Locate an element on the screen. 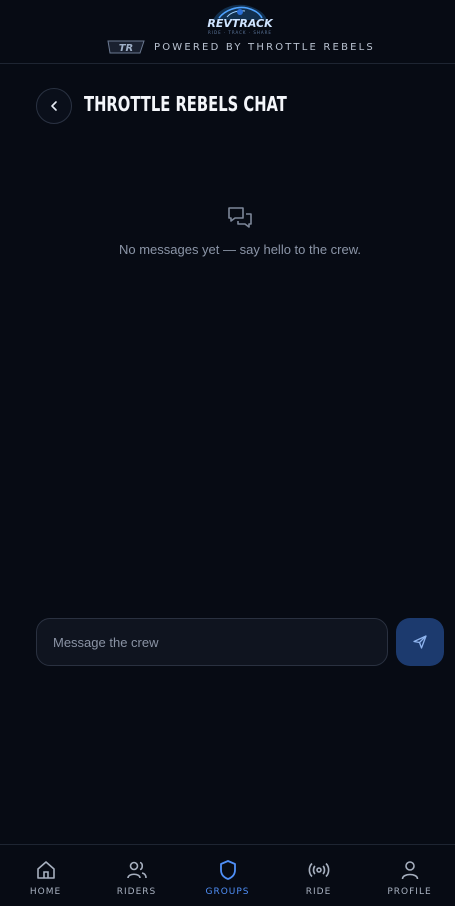 The image size is (455, 906). empty-state-message: No messages yet — say hello to the crew. is located at coordinates (240, 249).